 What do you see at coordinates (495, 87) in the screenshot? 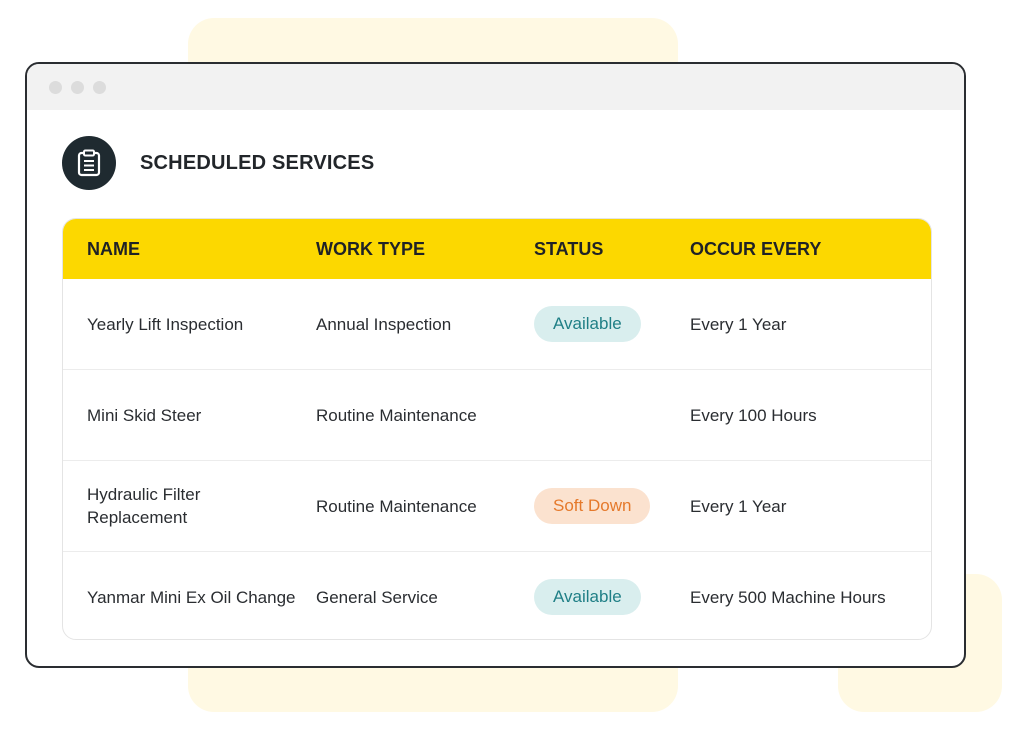
I see `window-titlebar` at bounding box center [495, 87].